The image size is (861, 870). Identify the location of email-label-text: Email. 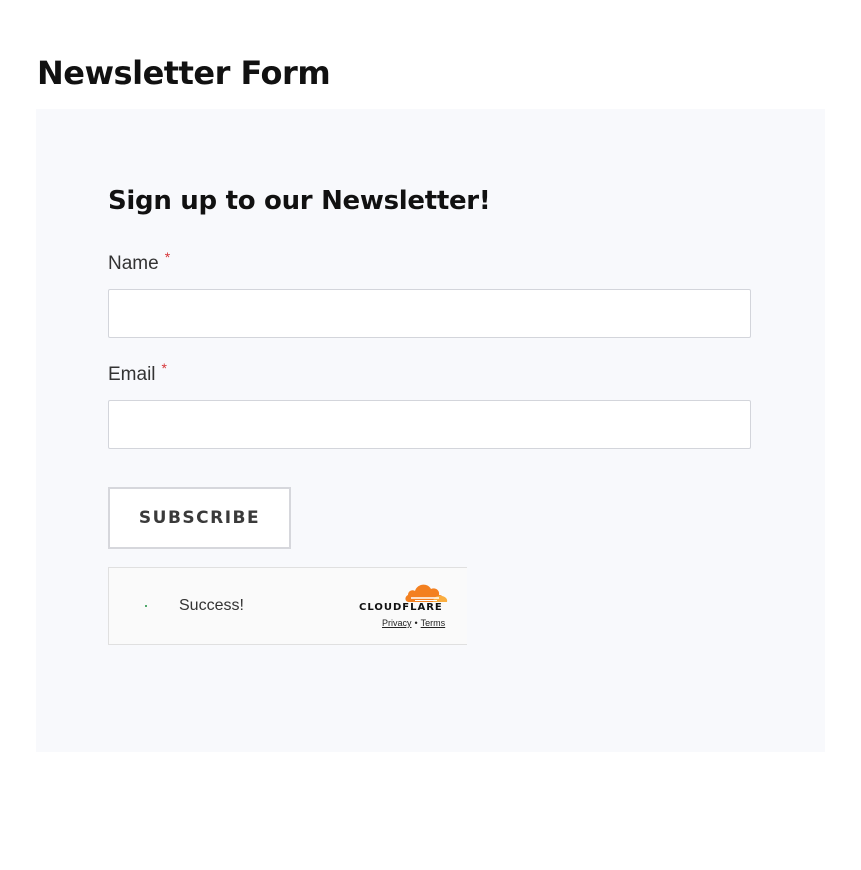
(132, 374).